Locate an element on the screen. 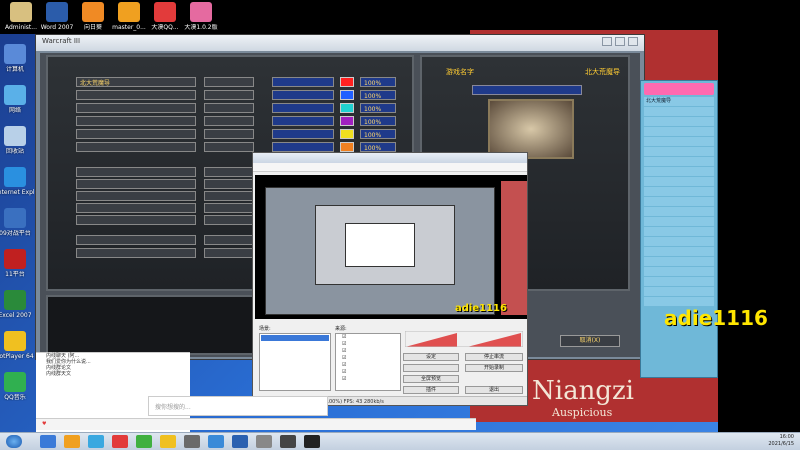  sources-list: ☑ ☑ ☑ ☑ ☑ ☑ ☑ is located at coordinates (368, 362).